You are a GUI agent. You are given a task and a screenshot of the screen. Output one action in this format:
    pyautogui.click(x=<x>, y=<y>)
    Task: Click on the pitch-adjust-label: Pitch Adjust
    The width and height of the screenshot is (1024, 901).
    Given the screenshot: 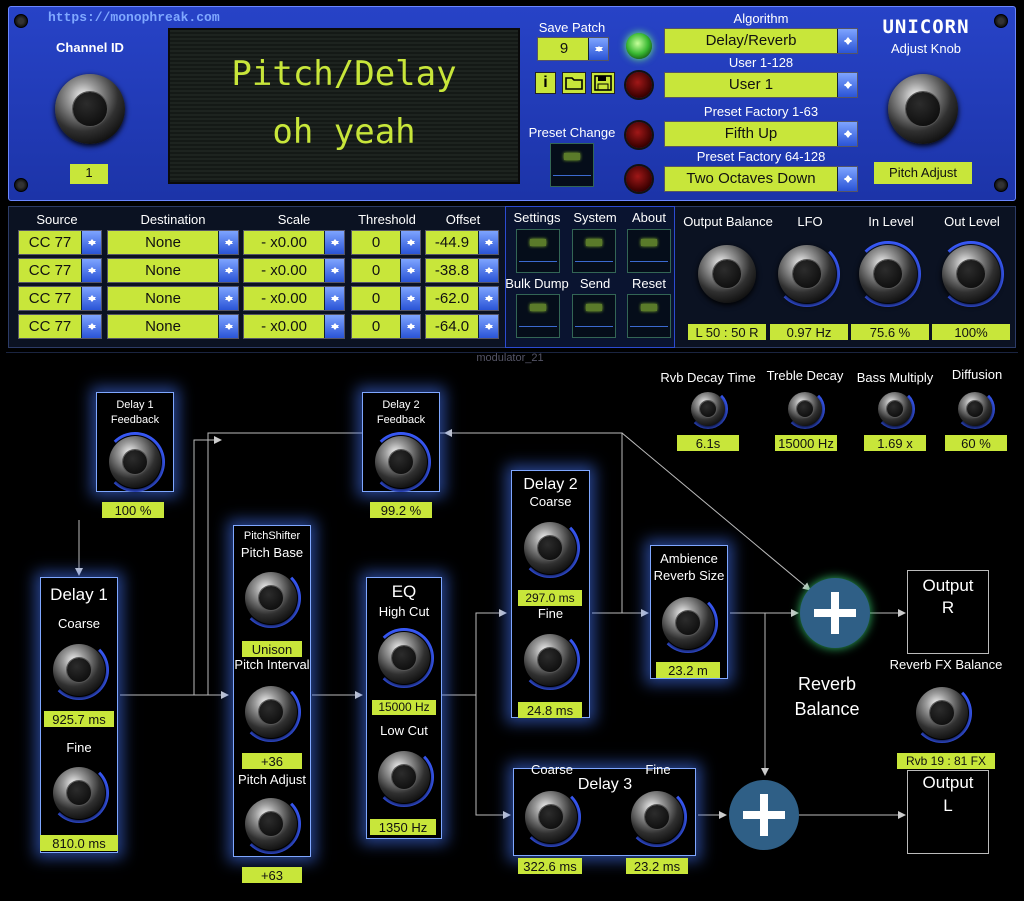 What is the action you would take?
    pyautogui.click(x=272, y=779)
    